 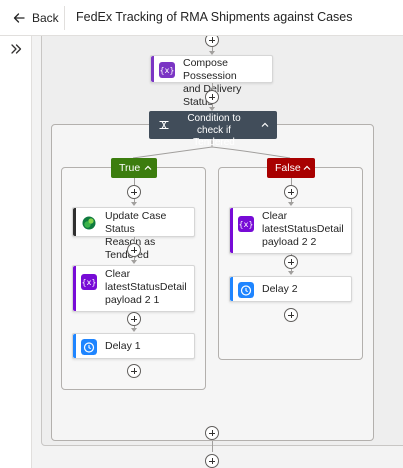 What do you see at coordinates (146, 287) in the screenshot?
I see `clear-variable-action-title: Clear latestStatusDetail payload 2 1` at bounding box center [146, 287].